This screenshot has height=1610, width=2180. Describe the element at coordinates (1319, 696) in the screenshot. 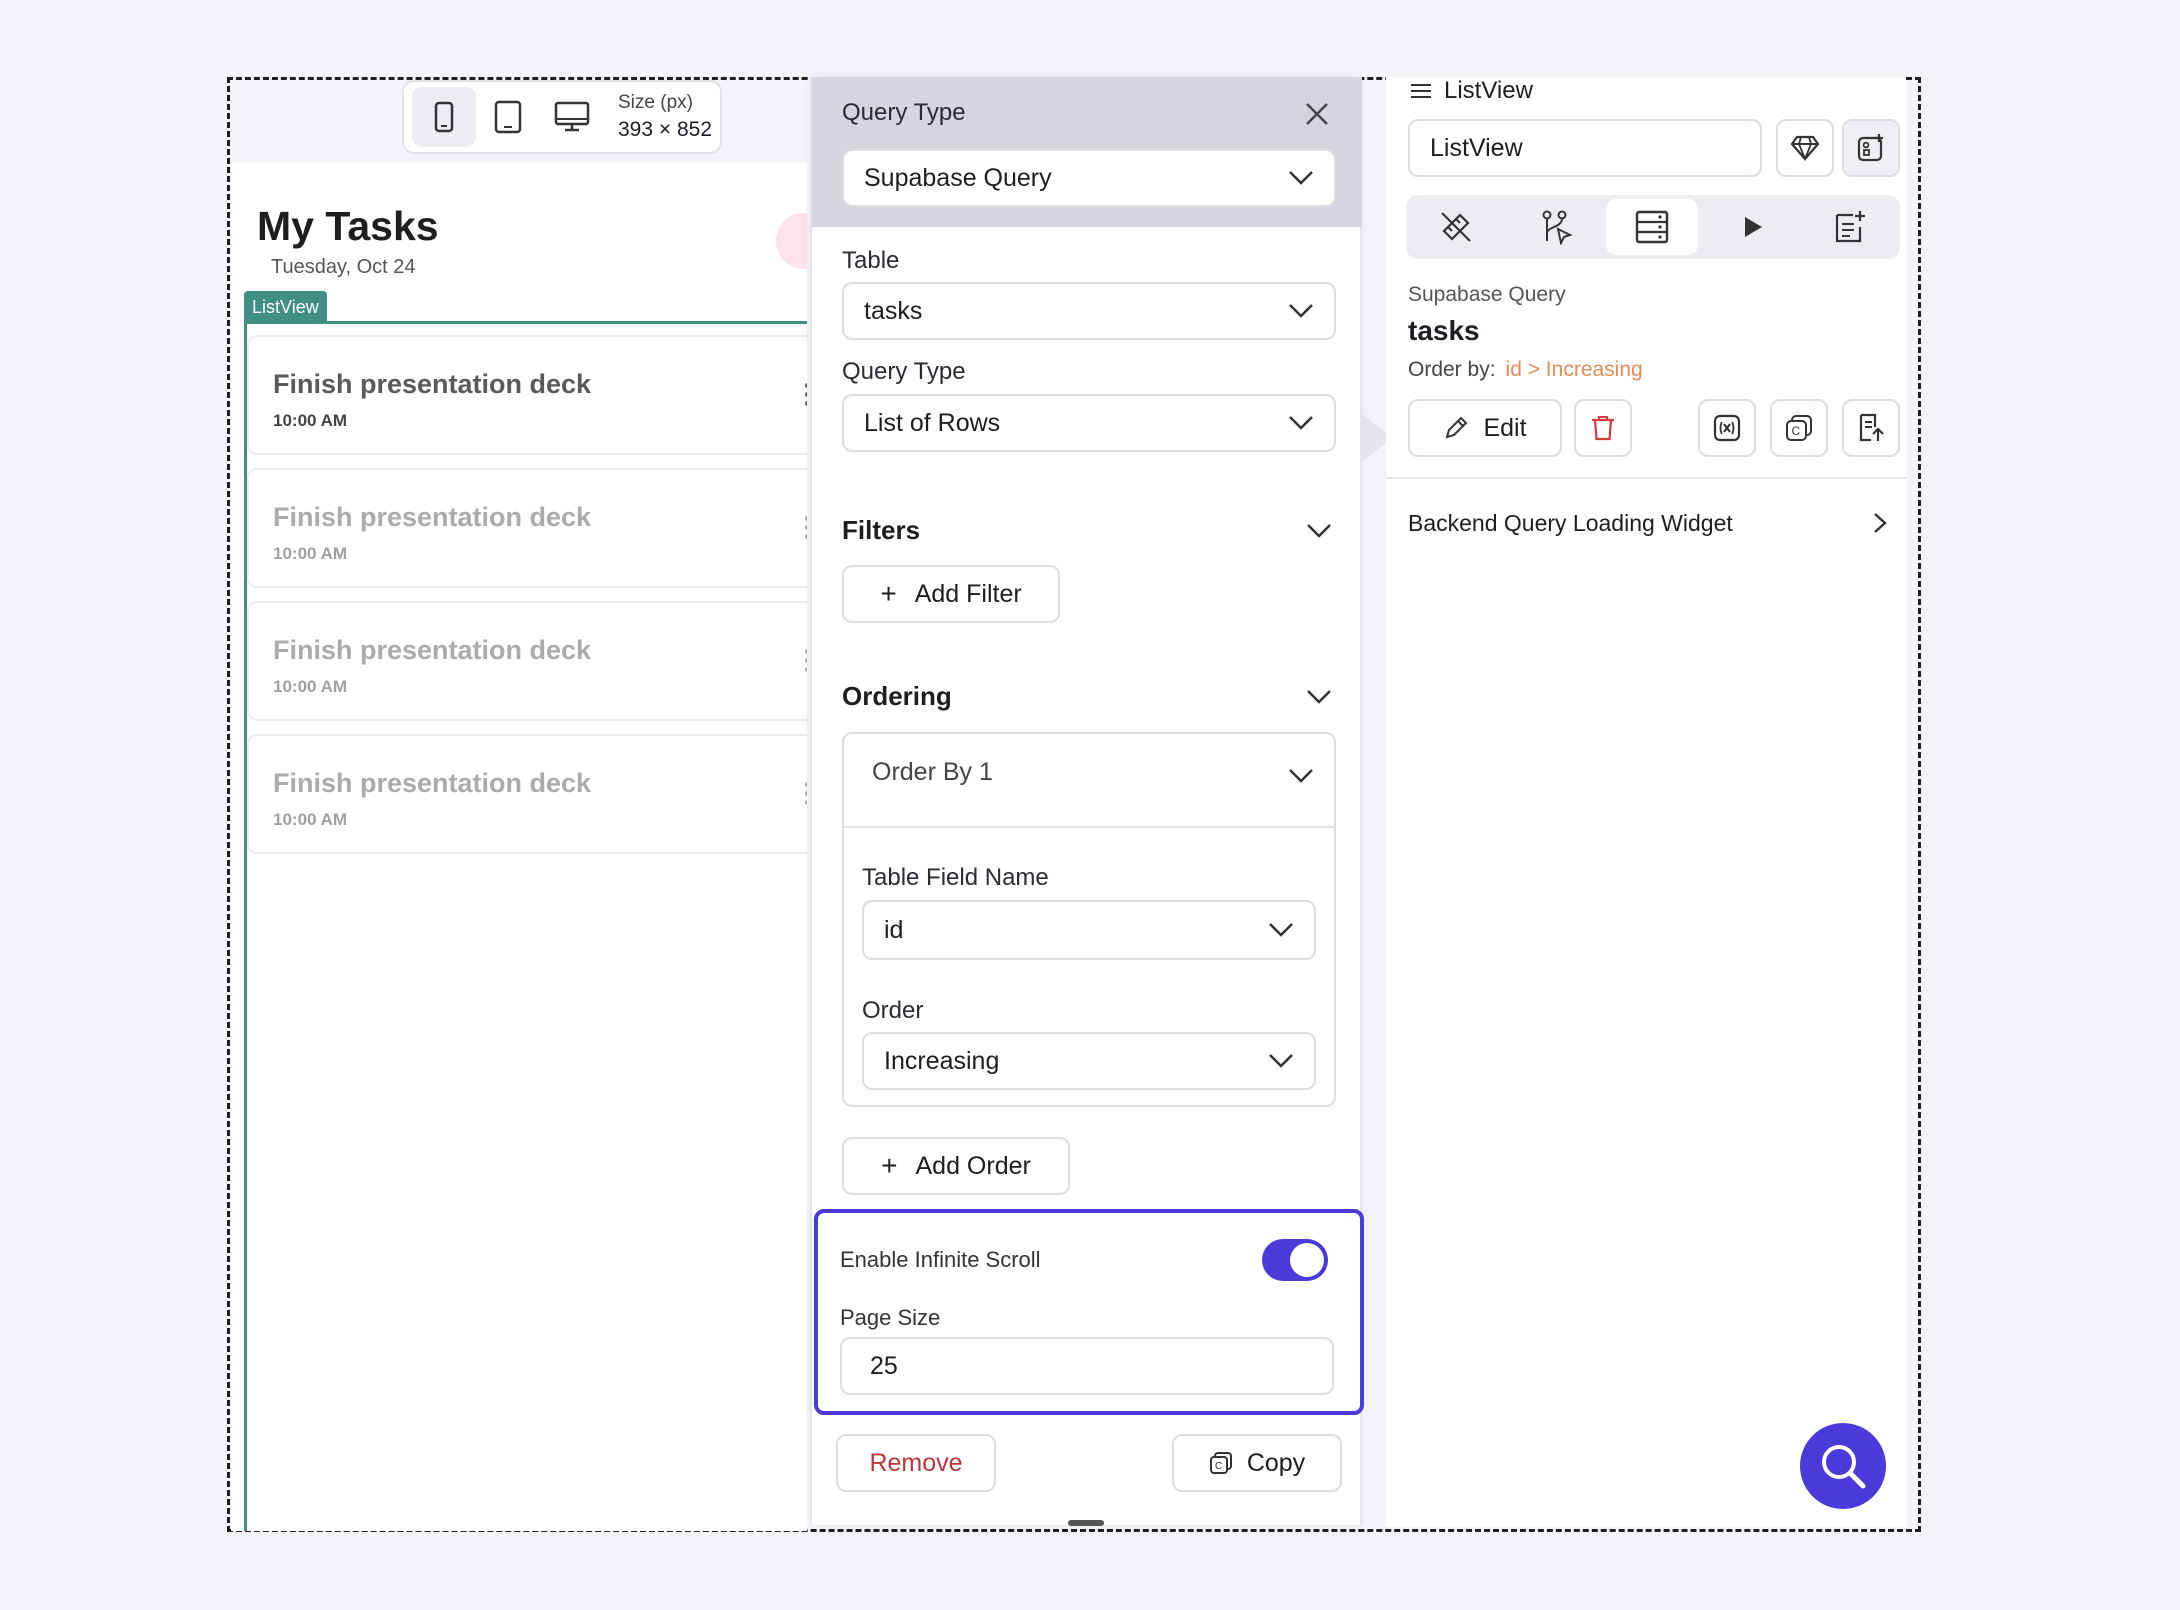

I see `ordering-collapse-icon` at that location.